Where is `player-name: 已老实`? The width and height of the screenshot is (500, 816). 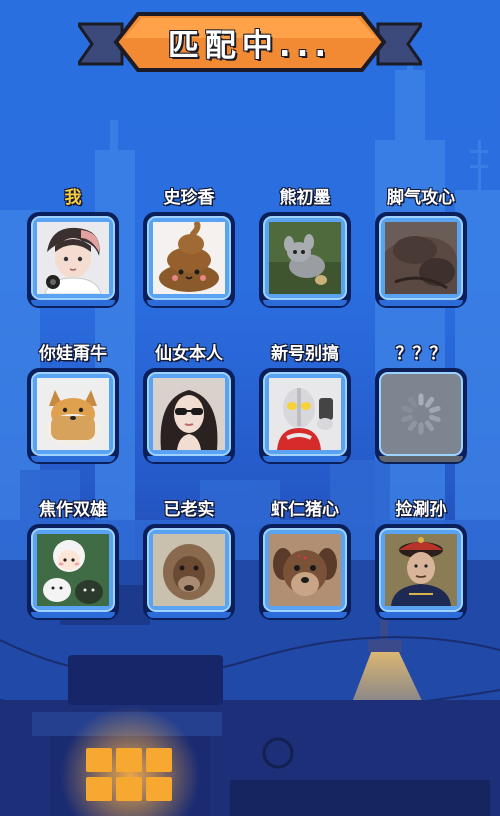
player-name: 已老实 is located at coordinates (189, 510).